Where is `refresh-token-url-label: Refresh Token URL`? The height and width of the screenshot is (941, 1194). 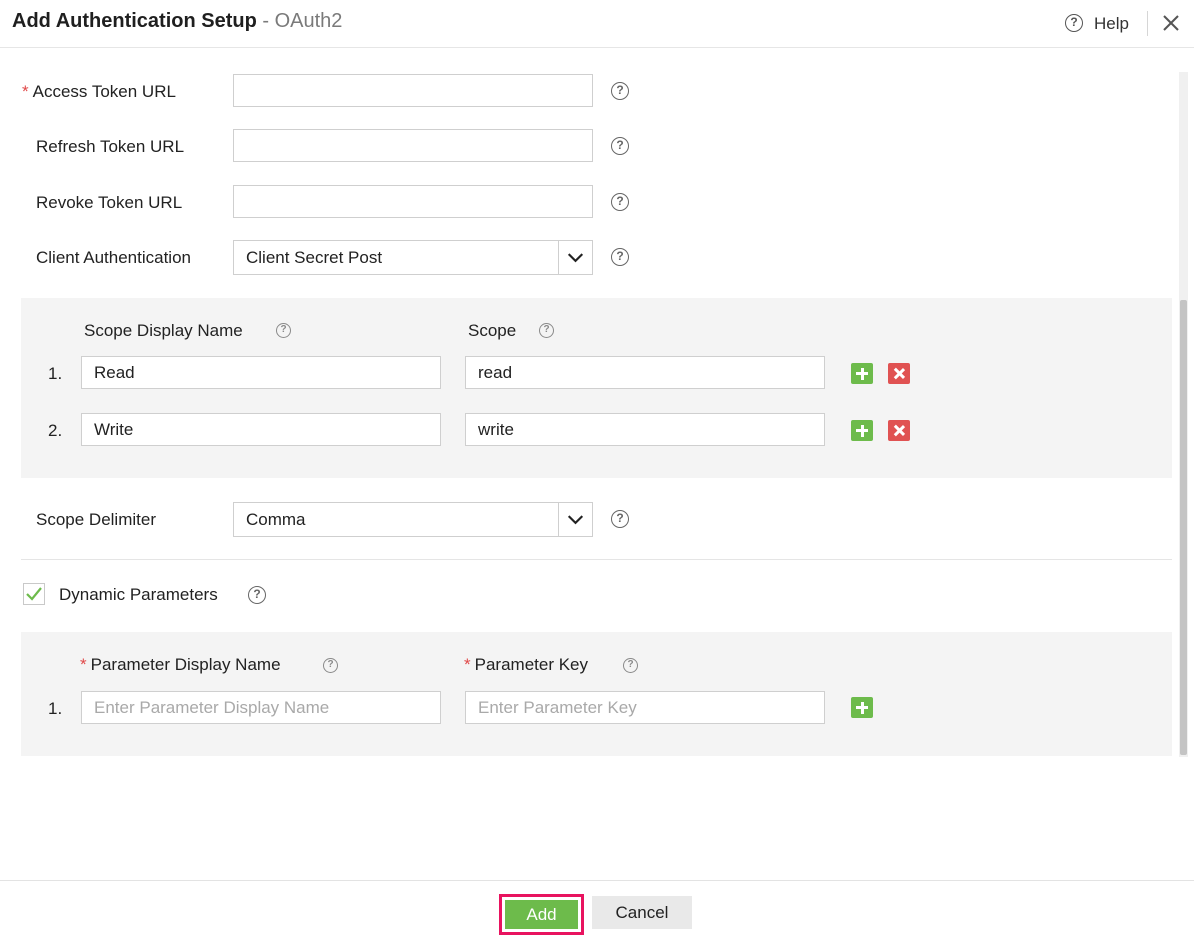
refresh-token-url-label: Refresh Token URL is located at coordinates (110, 146).